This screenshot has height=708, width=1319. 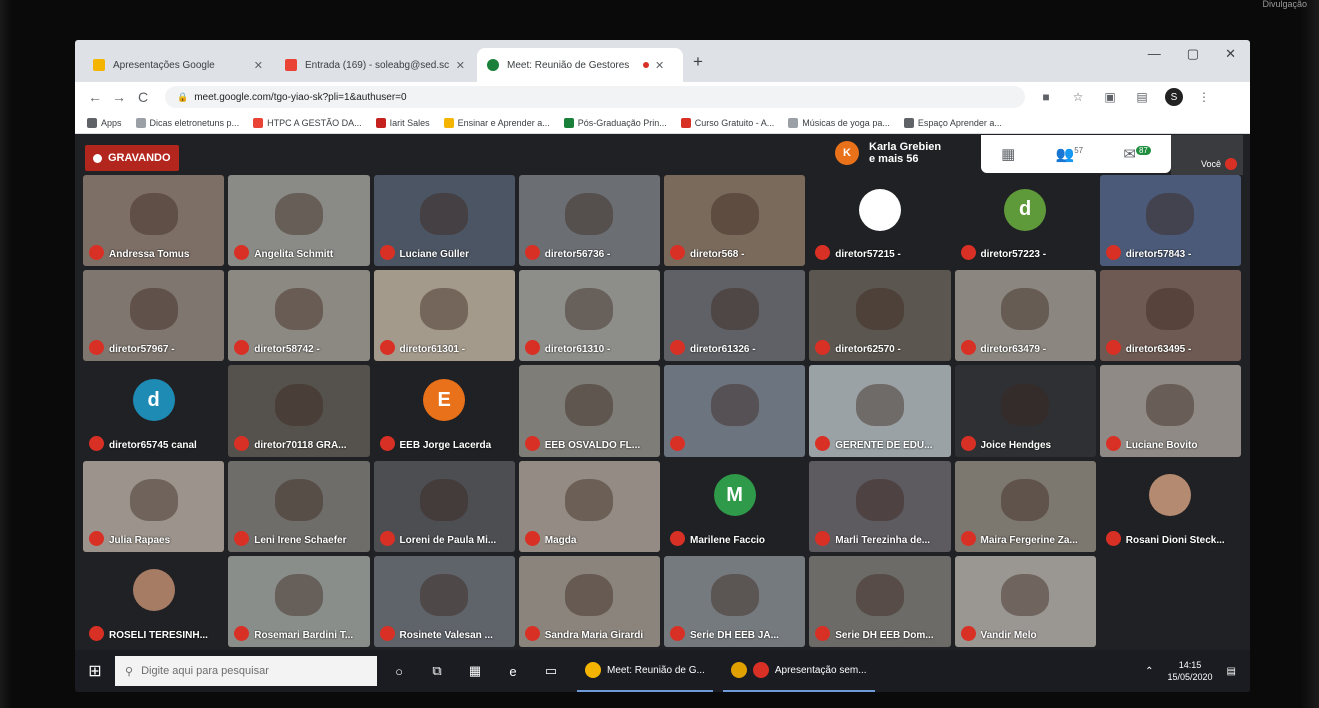 What do you see at coordinates (1174, 97) in the screenshot?
I see `profile-avatar: S` at bounding box center [1174, 97].